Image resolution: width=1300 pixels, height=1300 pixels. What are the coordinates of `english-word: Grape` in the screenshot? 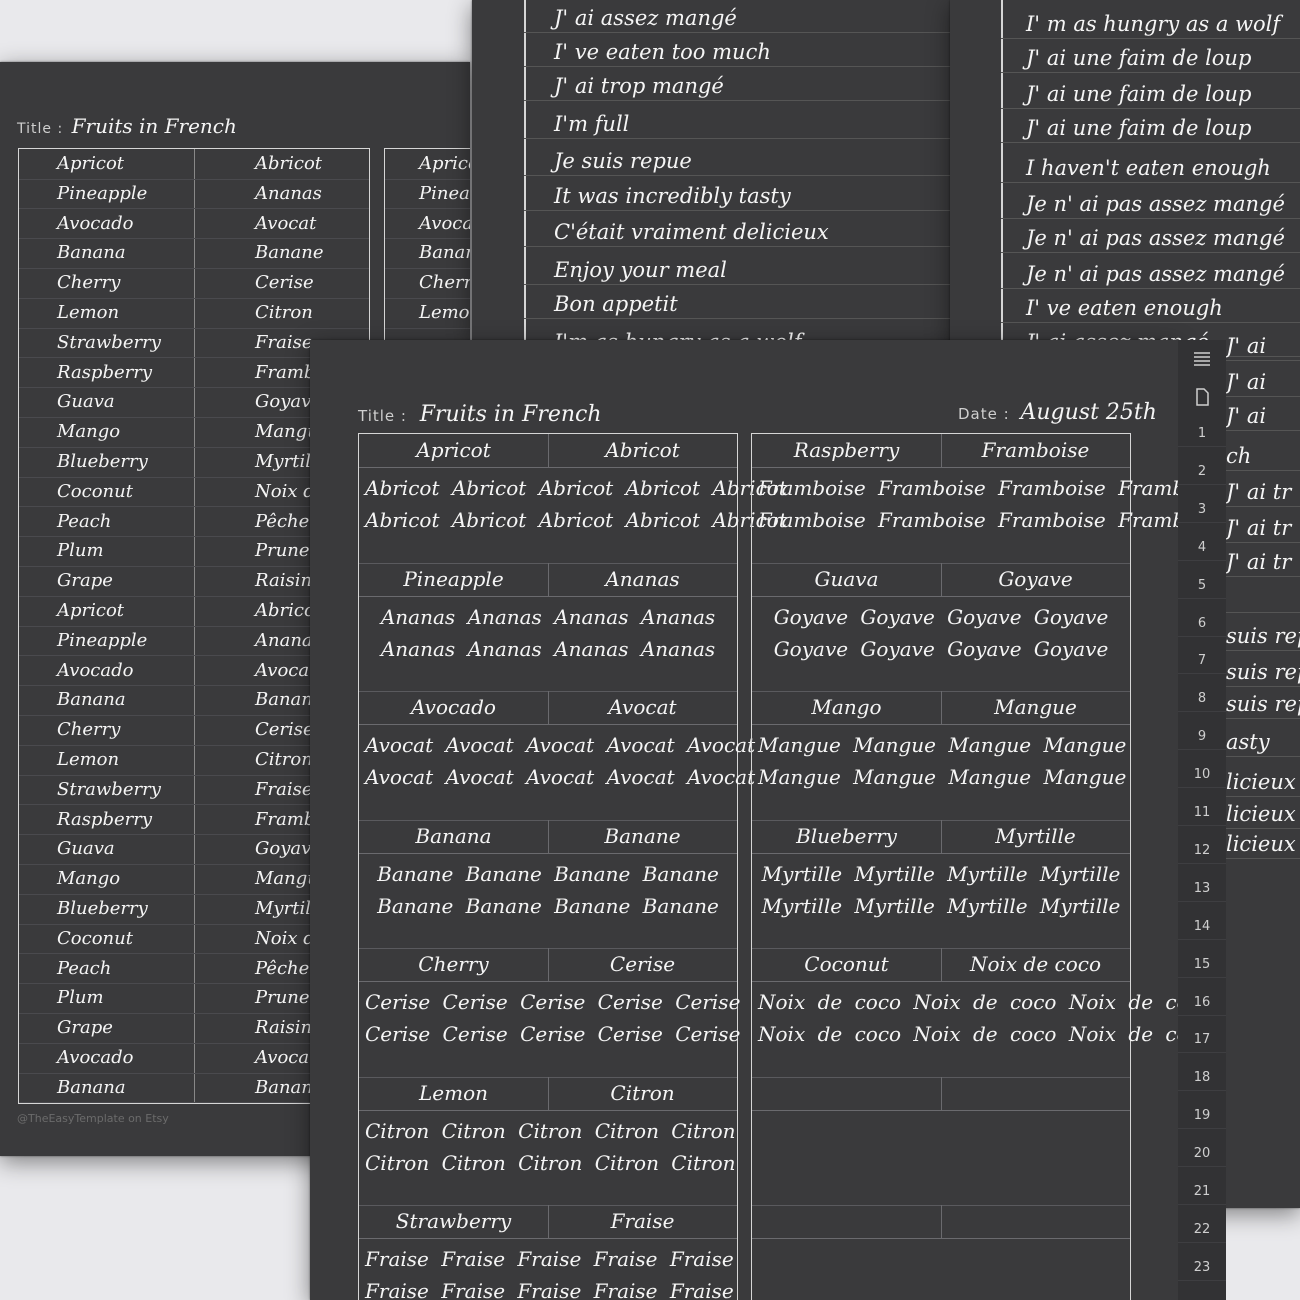 It's located at (85, 1028).